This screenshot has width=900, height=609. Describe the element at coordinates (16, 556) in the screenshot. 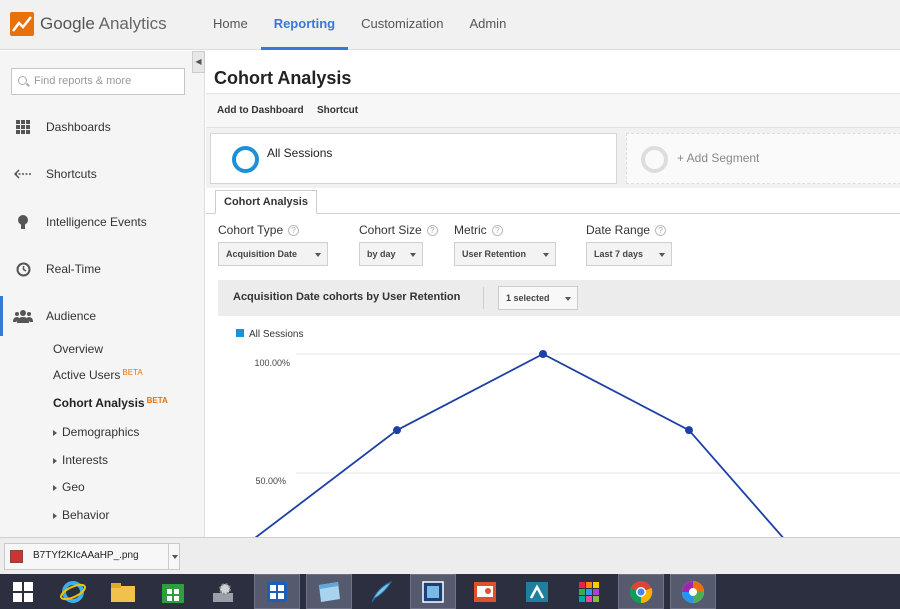

I see `image-file-icon` at that location.